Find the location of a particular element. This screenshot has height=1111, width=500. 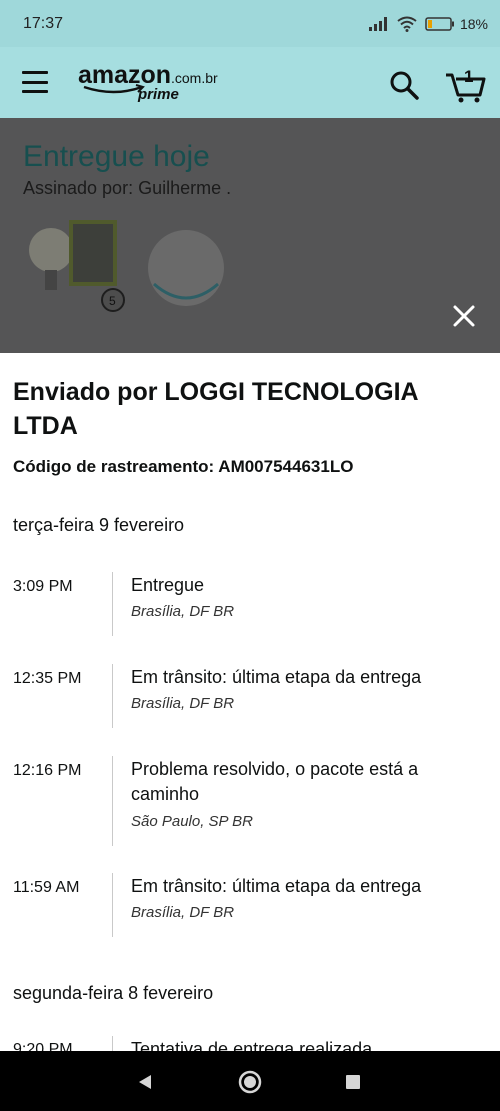

day-heading: segunda-feira 8 fevereiro is located at coordinates (113, 993).